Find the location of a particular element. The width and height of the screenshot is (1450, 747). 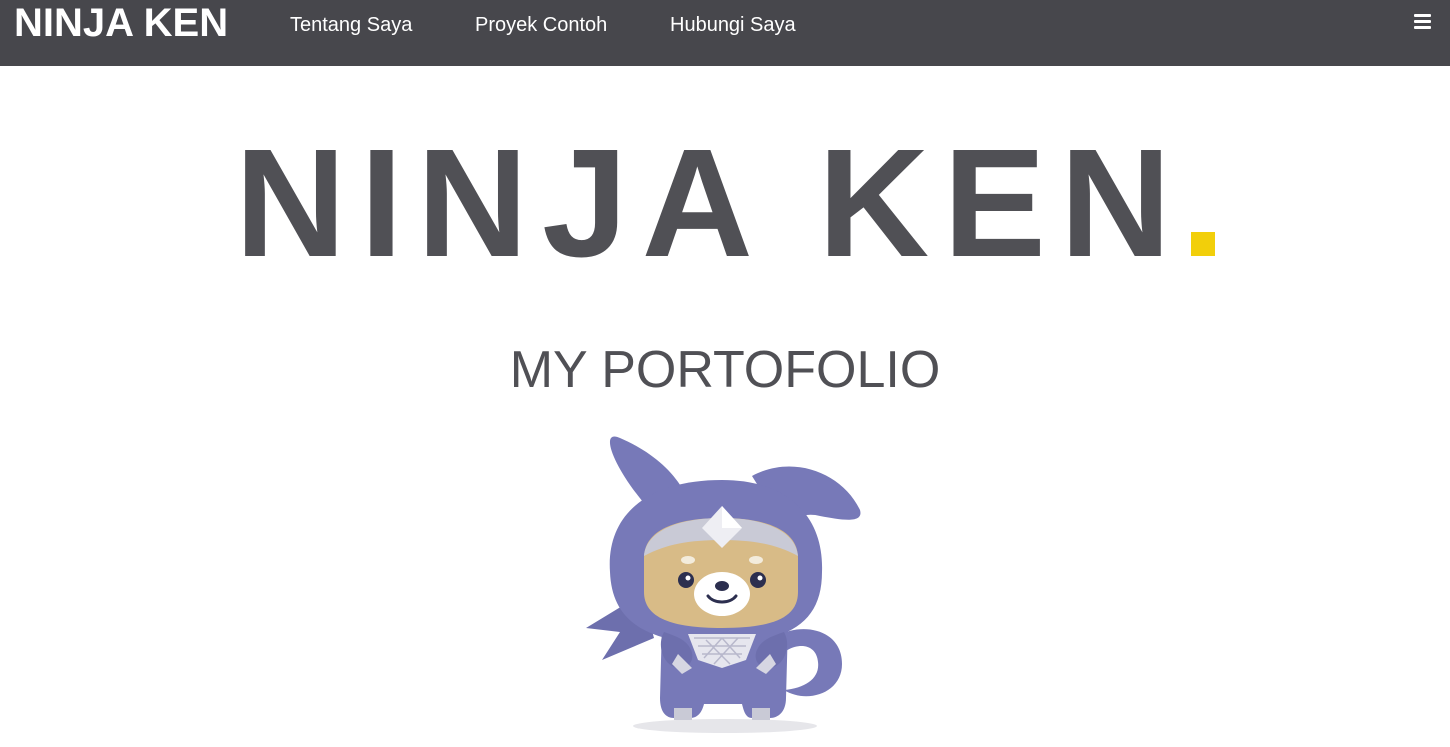

ninja-dog-mascot-icon is located at coordinates (725, 589).